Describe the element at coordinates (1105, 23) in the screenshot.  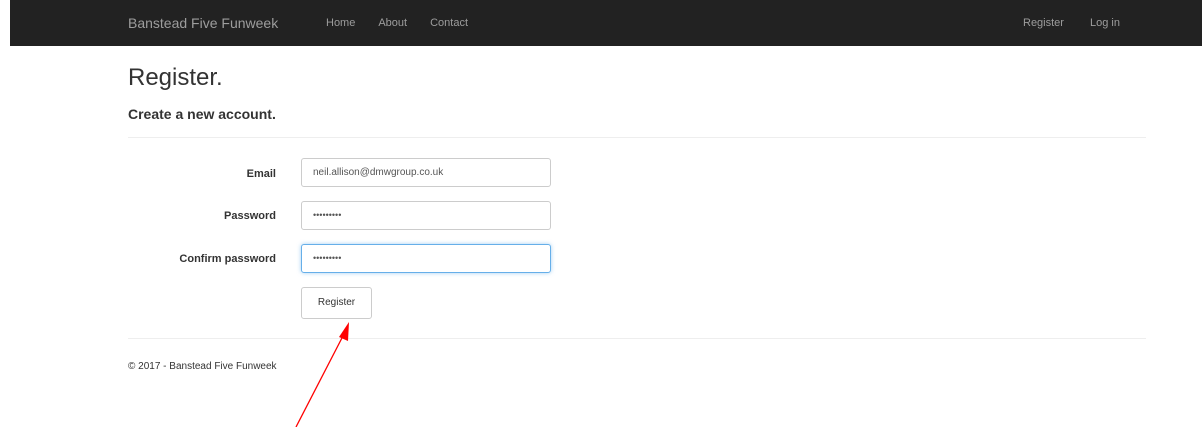
I see `nav-login-link: Log in` at that location.